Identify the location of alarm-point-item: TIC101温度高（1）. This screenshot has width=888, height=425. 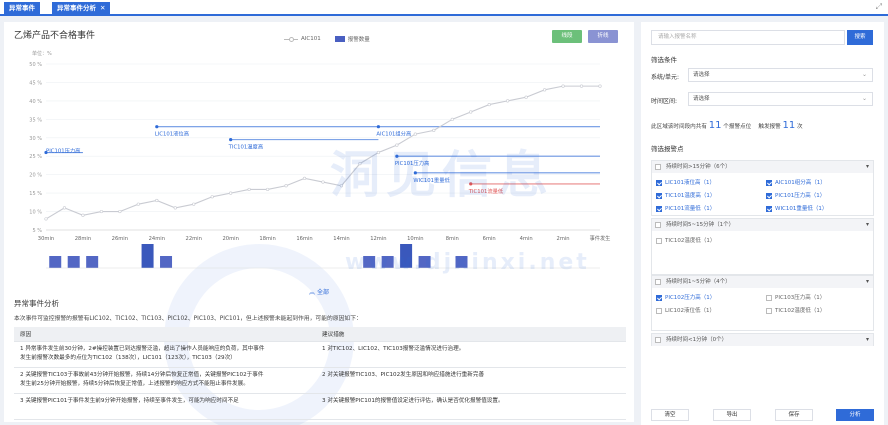
(685, 195).